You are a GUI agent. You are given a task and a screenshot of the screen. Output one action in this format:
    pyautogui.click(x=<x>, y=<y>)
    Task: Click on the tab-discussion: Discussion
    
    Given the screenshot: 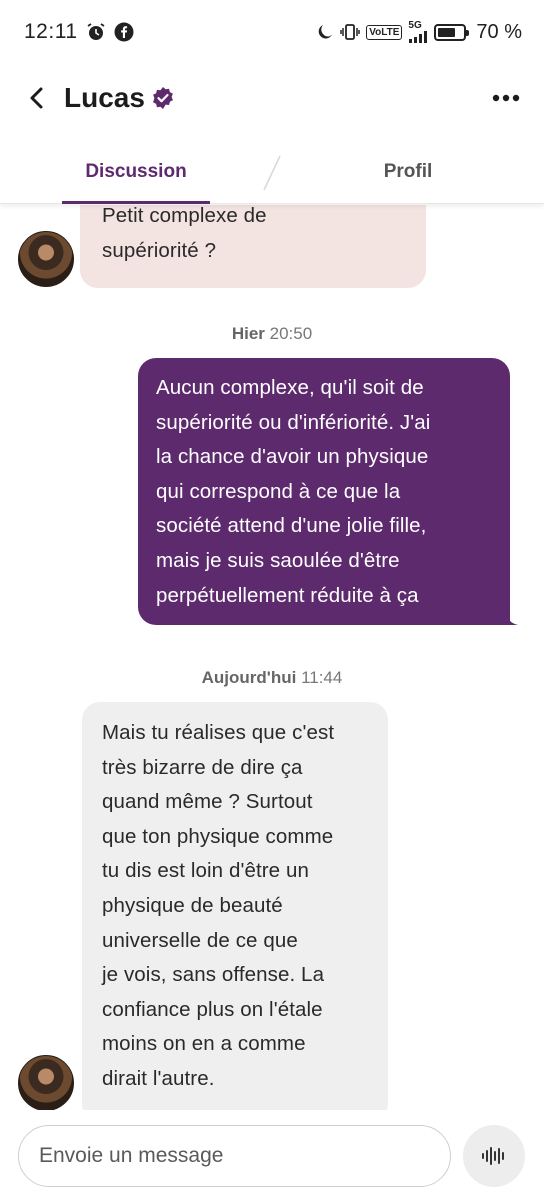 What is the action you would take?
    pyautogui.click(x=136, y=172)
    